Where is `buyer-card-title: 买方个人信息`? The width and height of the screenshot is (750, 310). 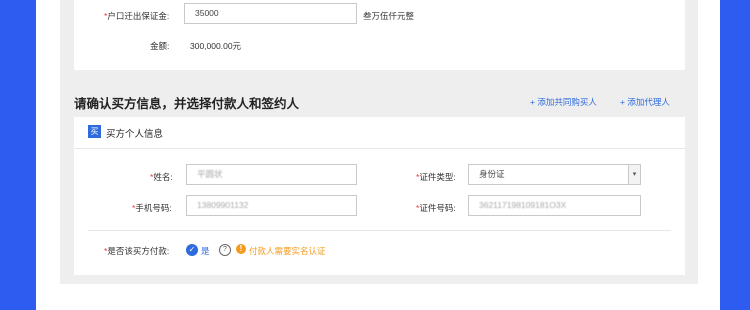 buyer-card-title: 买方个人信息 is located at coordinates (135, 134).